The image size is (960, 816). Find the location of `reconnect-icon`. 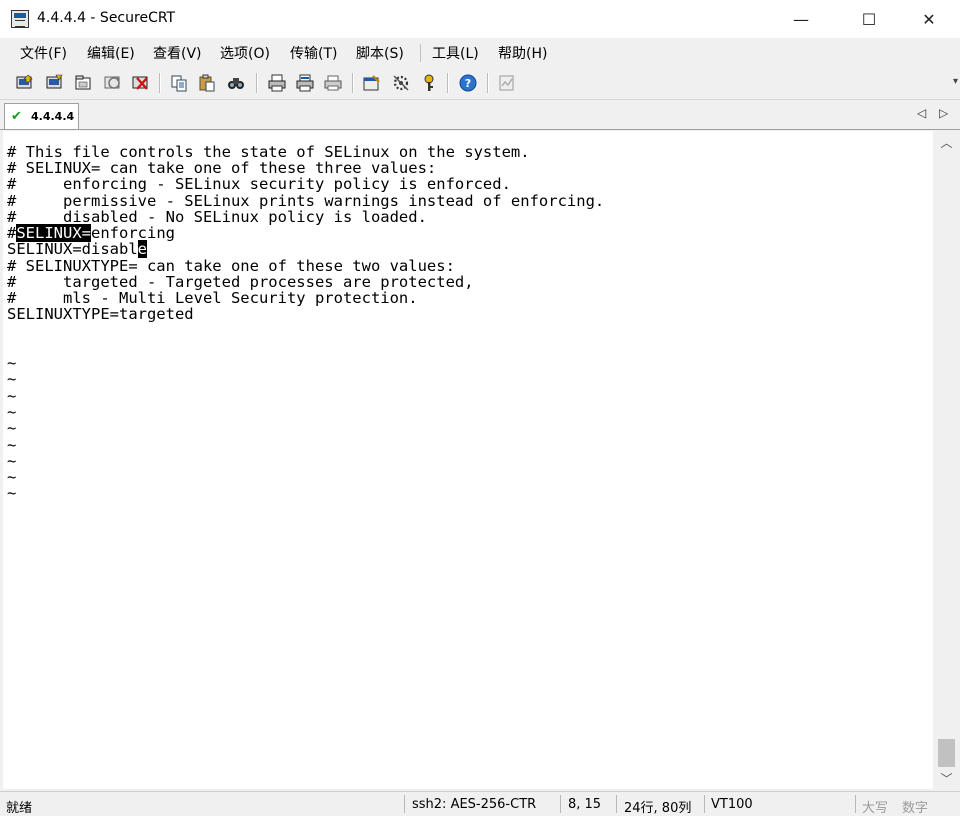

reconnect-icon is located at coordinates (112, 82).